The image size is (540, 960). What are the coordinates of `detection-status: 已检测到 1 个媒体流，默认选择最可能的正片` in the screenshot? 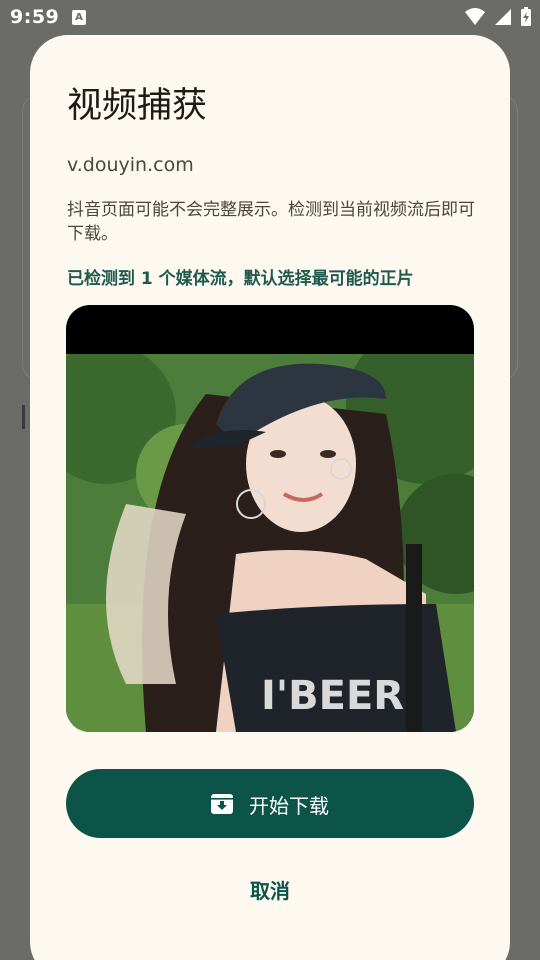 It's located at (240, 279).